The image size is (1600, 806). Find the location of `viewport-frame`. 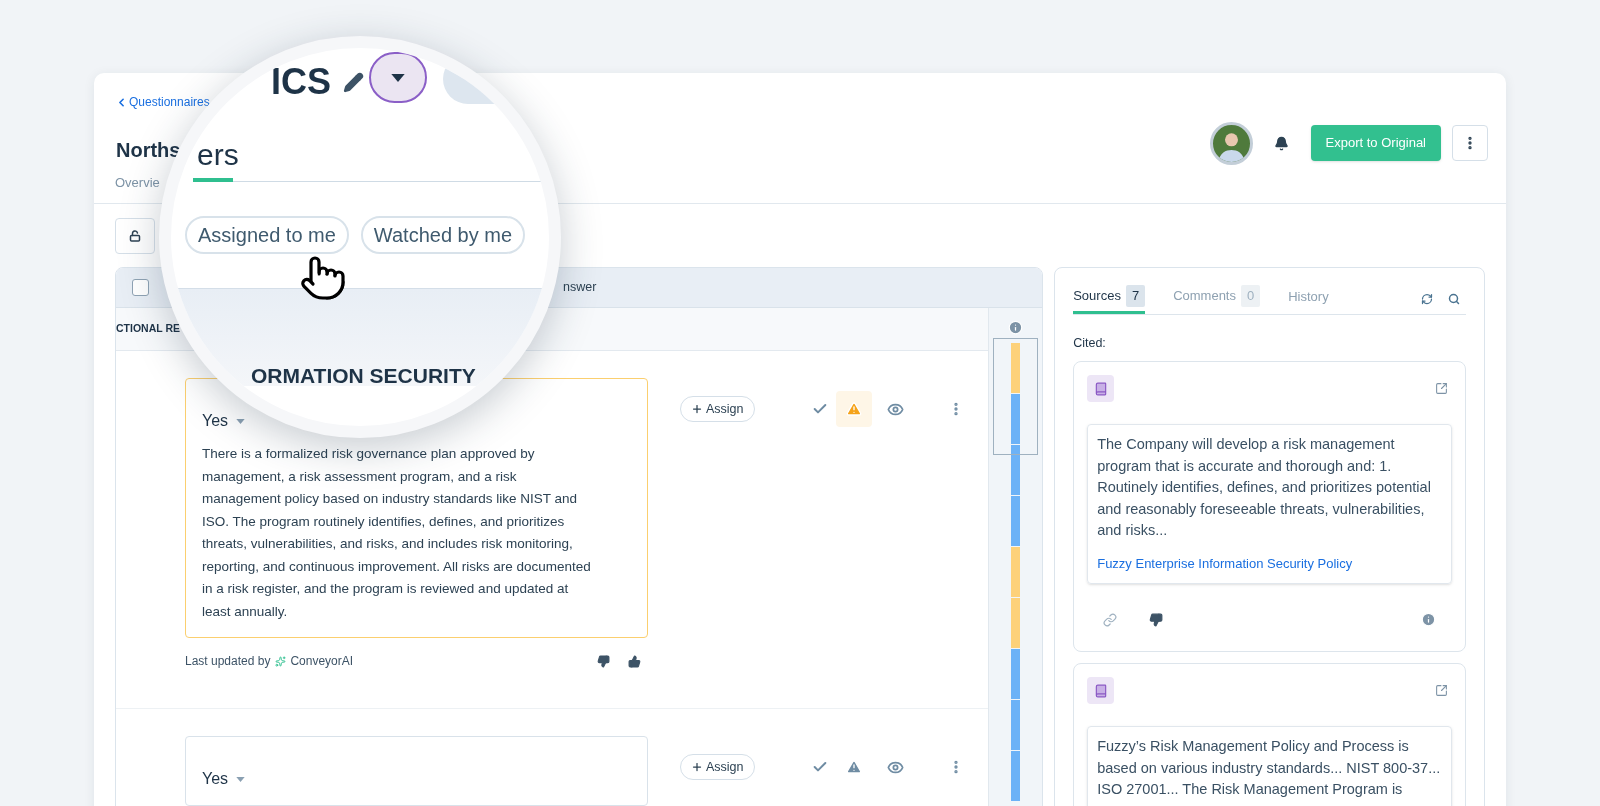

viewport-frame is located at coordinates (1016, 396).